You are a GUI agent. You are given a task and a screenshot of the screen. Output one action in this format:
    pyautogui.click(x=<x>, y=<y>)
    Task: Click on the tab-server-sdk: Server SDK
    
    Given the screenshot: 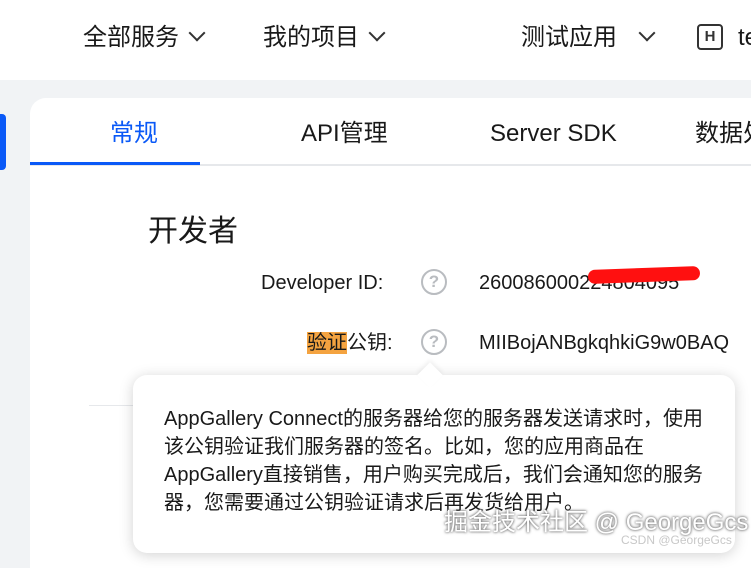 What is the action you would take?
    pyautogui.click(x=553, y=134)
    